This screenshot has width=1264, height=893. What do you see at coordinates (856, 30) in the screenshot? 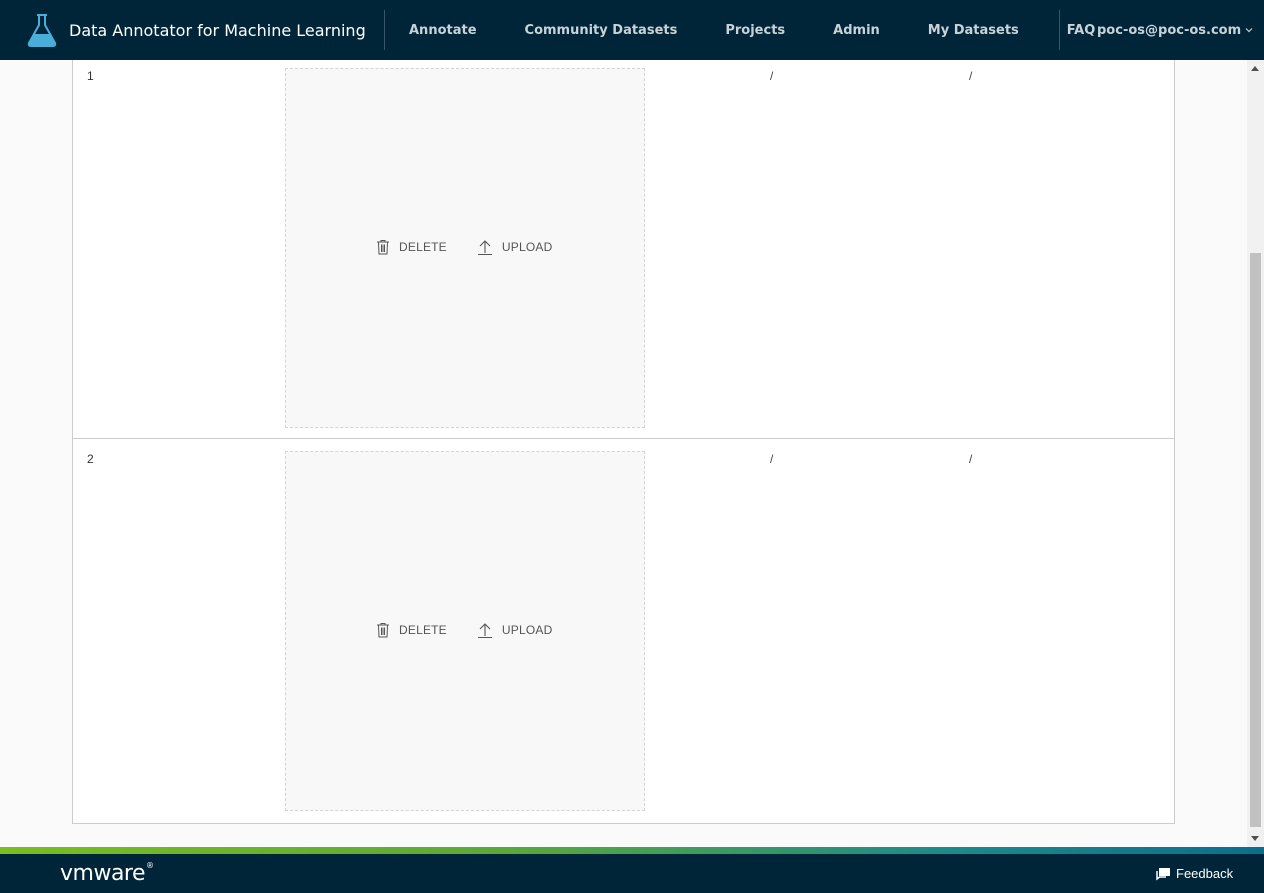
I see `nav-admin: Admin` at bounding box center [856, 30].